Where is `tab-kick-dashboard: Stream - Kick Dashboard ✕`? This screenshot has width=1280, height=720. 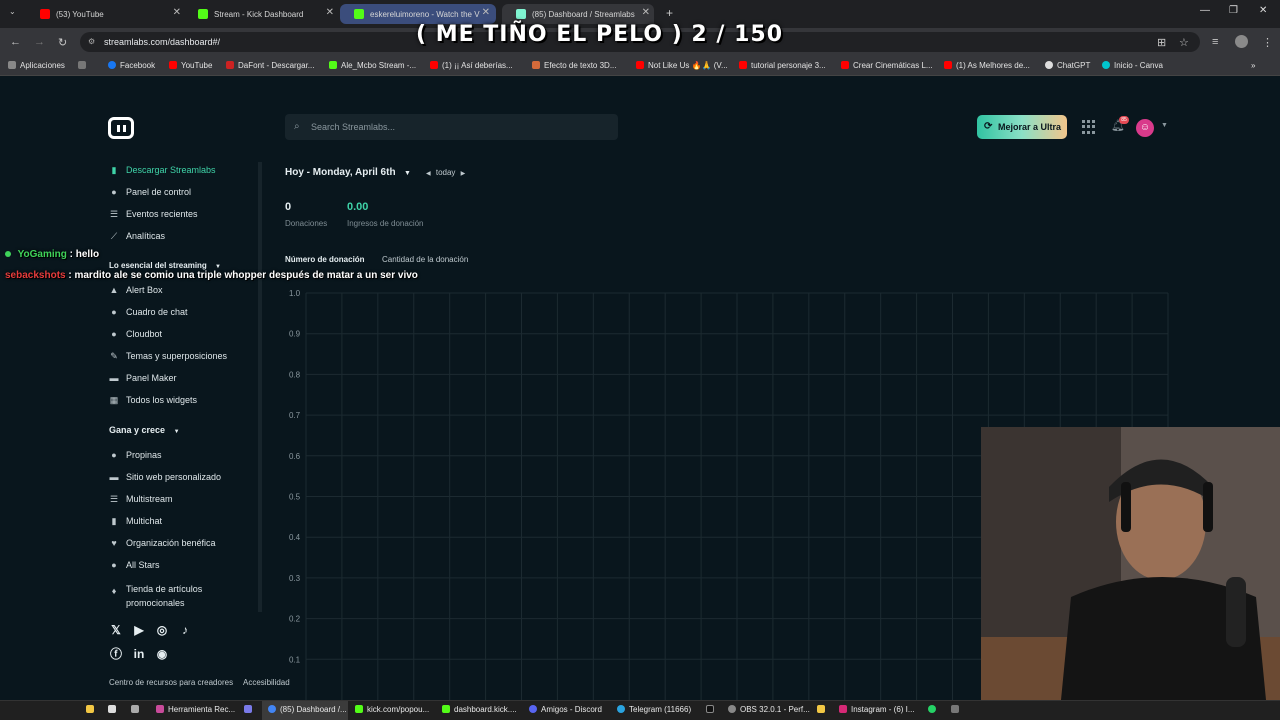
tab-kick-dashboard: Stream - Kick Dashboard ✕ is located at coordinates (259, 14).